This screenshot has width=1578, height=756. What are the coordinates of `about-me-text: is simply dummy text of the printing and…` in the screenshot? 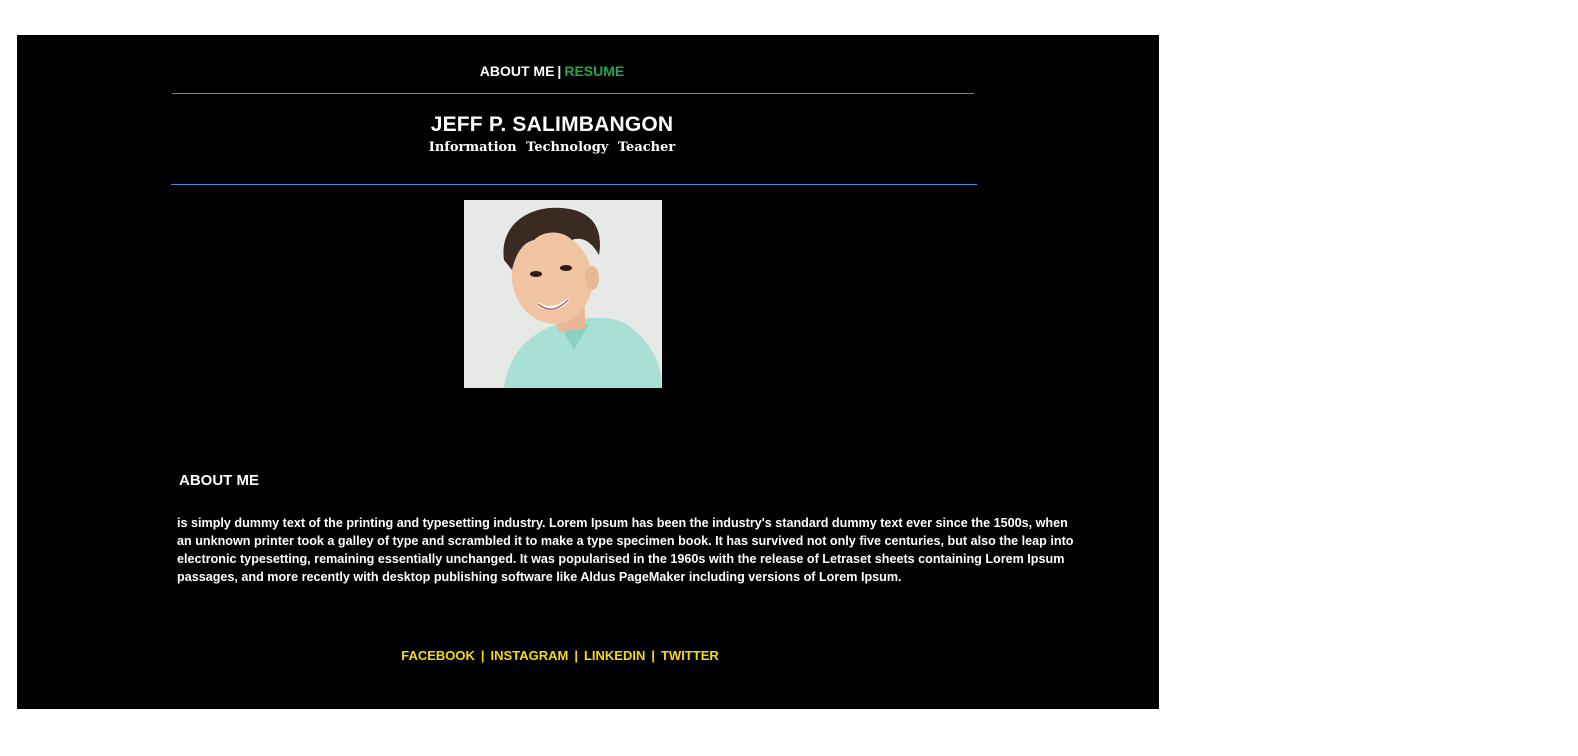 It's located at (625, 550).